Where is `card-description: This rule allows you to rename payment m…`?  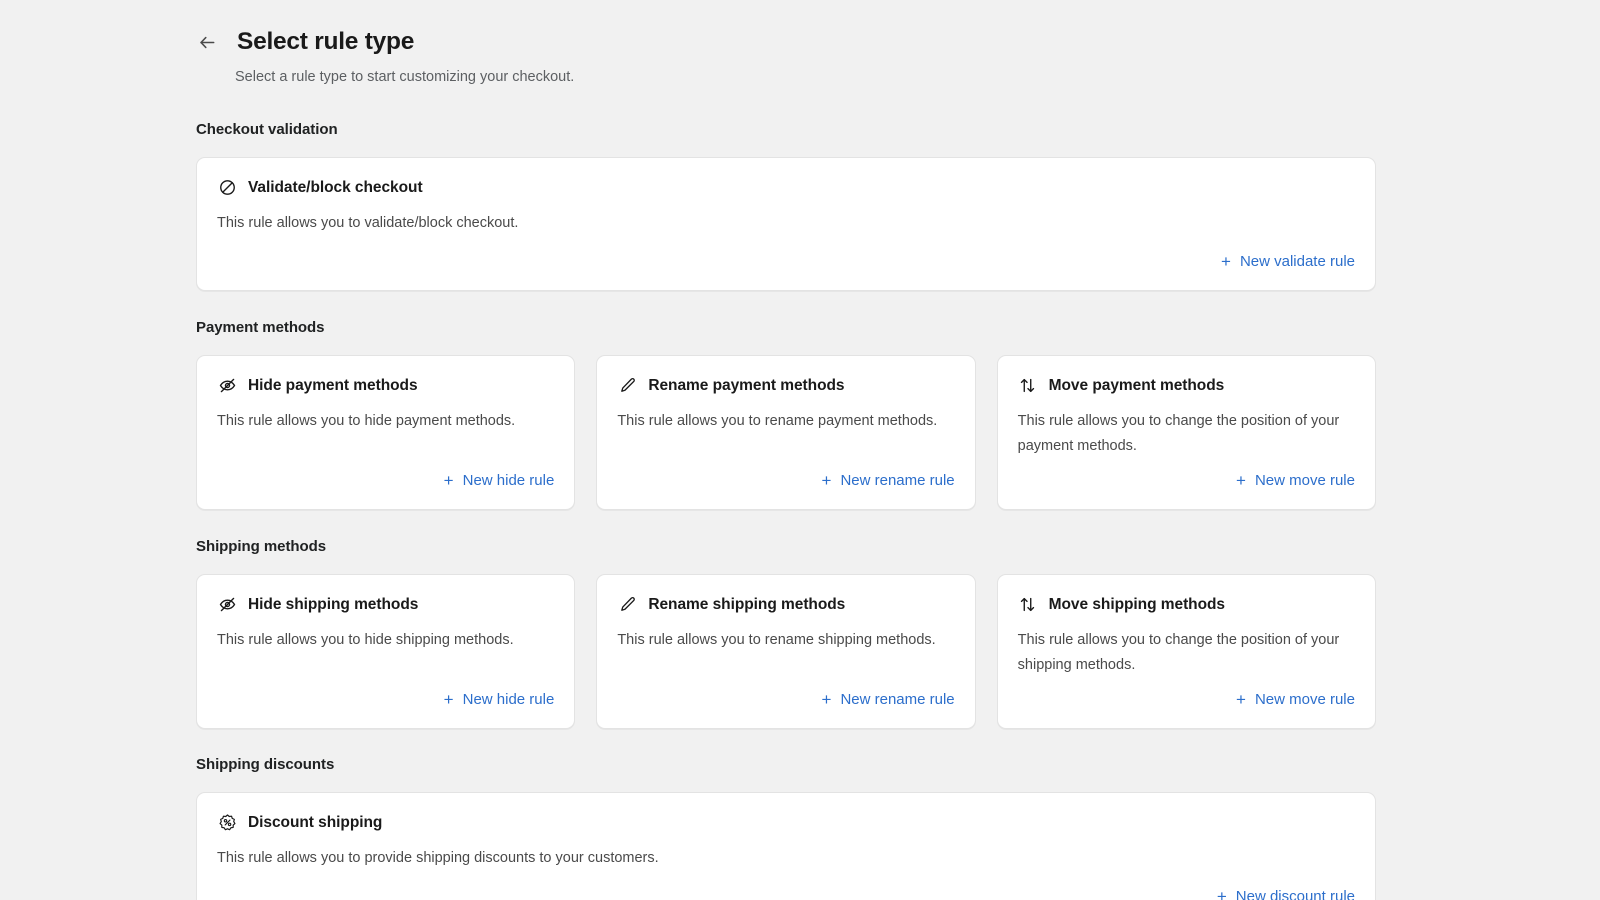 card-description: This rule allows you to rename payment m… is located at coordinates (777, 421).